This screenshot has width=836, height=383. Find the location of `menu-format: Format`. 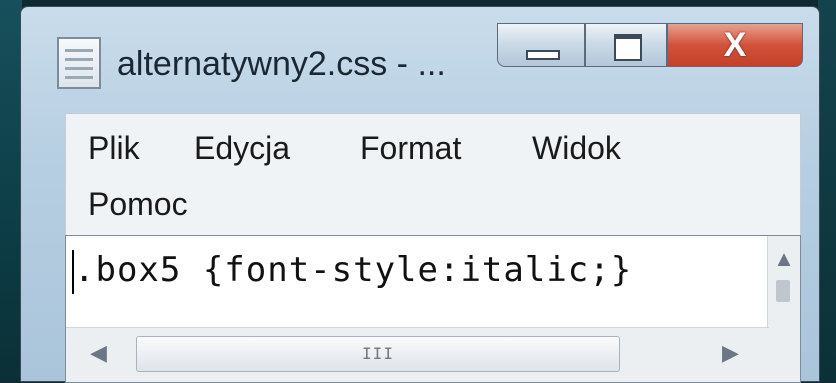

menu-format: Format is located at coordinates (410, 148).